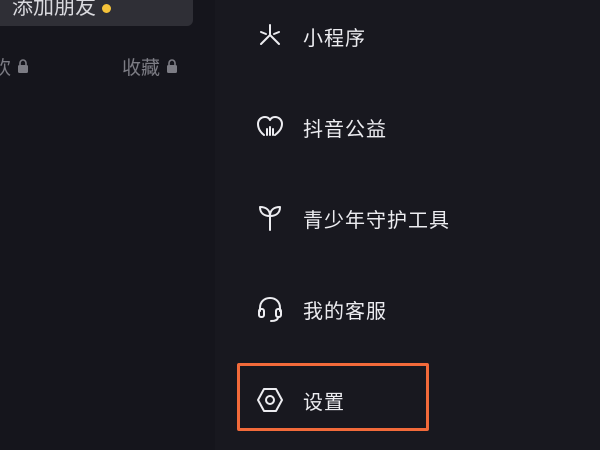  Describe the element at coordinates (270, 218) in the screenshot. I see `sprout-icon` at that location.